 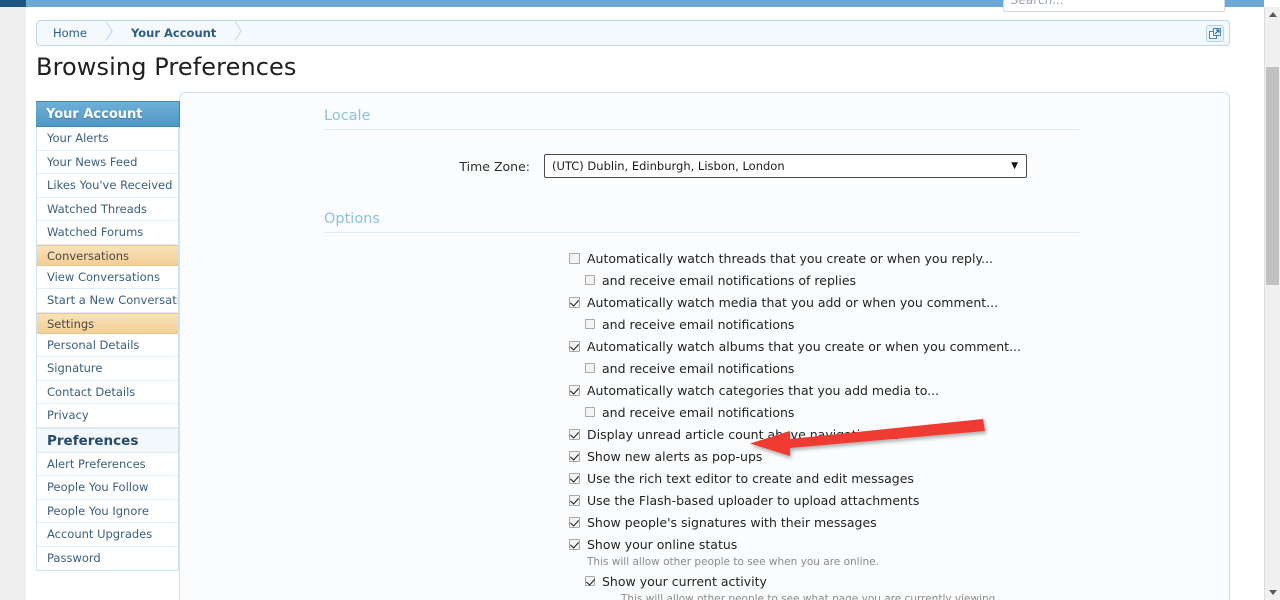 I want to click on vertical-scrollbar, so click(x=1272, y=303).